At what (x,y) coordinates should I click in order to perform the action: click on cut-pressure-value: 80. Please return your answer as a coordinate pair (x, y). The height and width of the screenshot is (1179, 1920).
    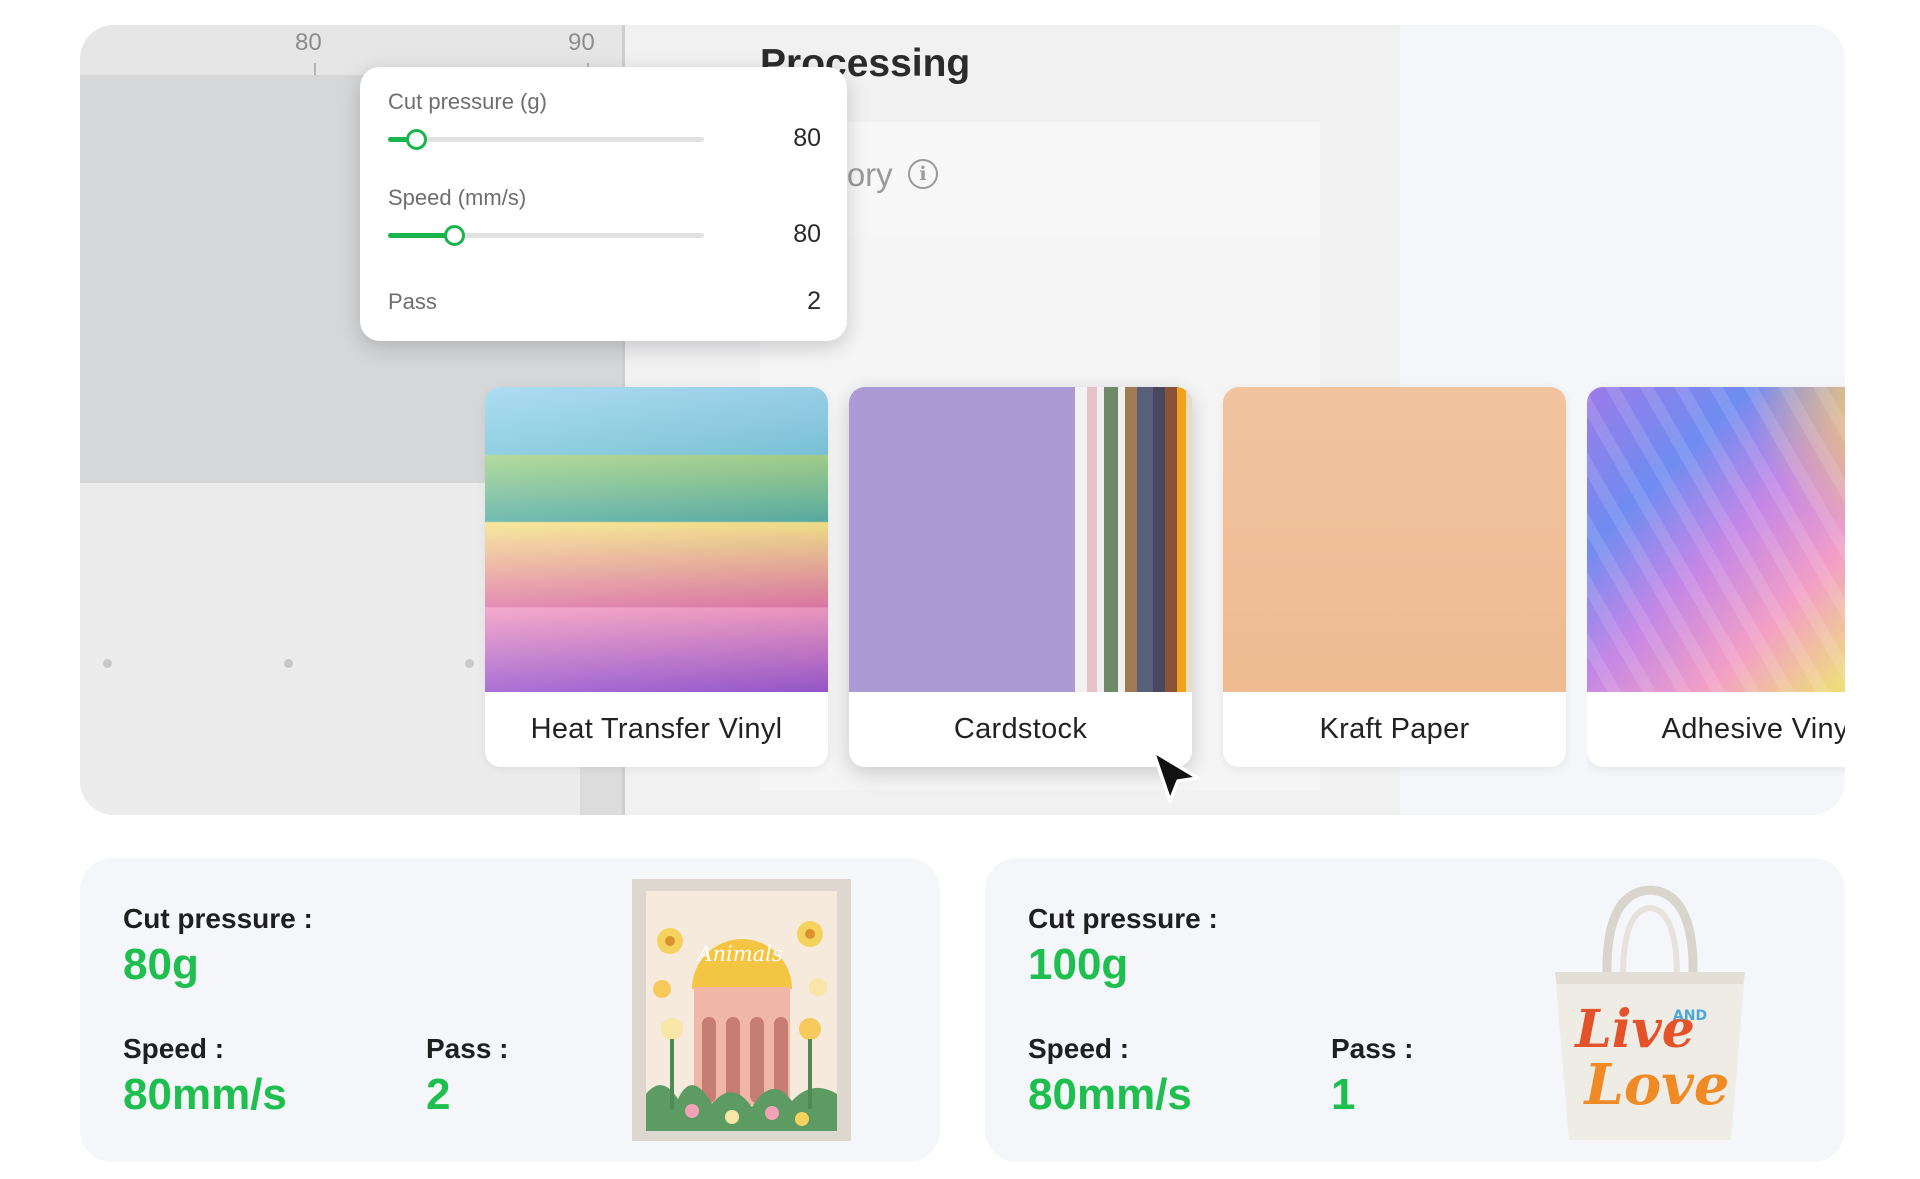
    Looking at the image, I should click on (807, 138).